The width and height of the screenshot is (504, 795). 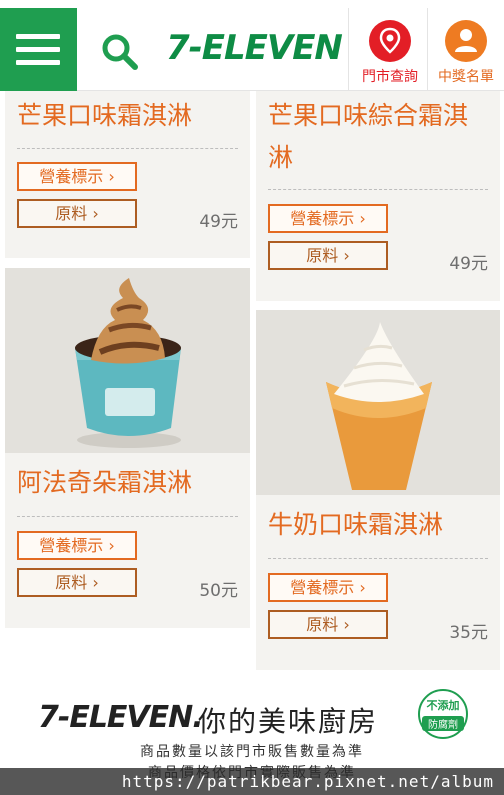 I want to click on search-icon, so click(x=120, y=52).